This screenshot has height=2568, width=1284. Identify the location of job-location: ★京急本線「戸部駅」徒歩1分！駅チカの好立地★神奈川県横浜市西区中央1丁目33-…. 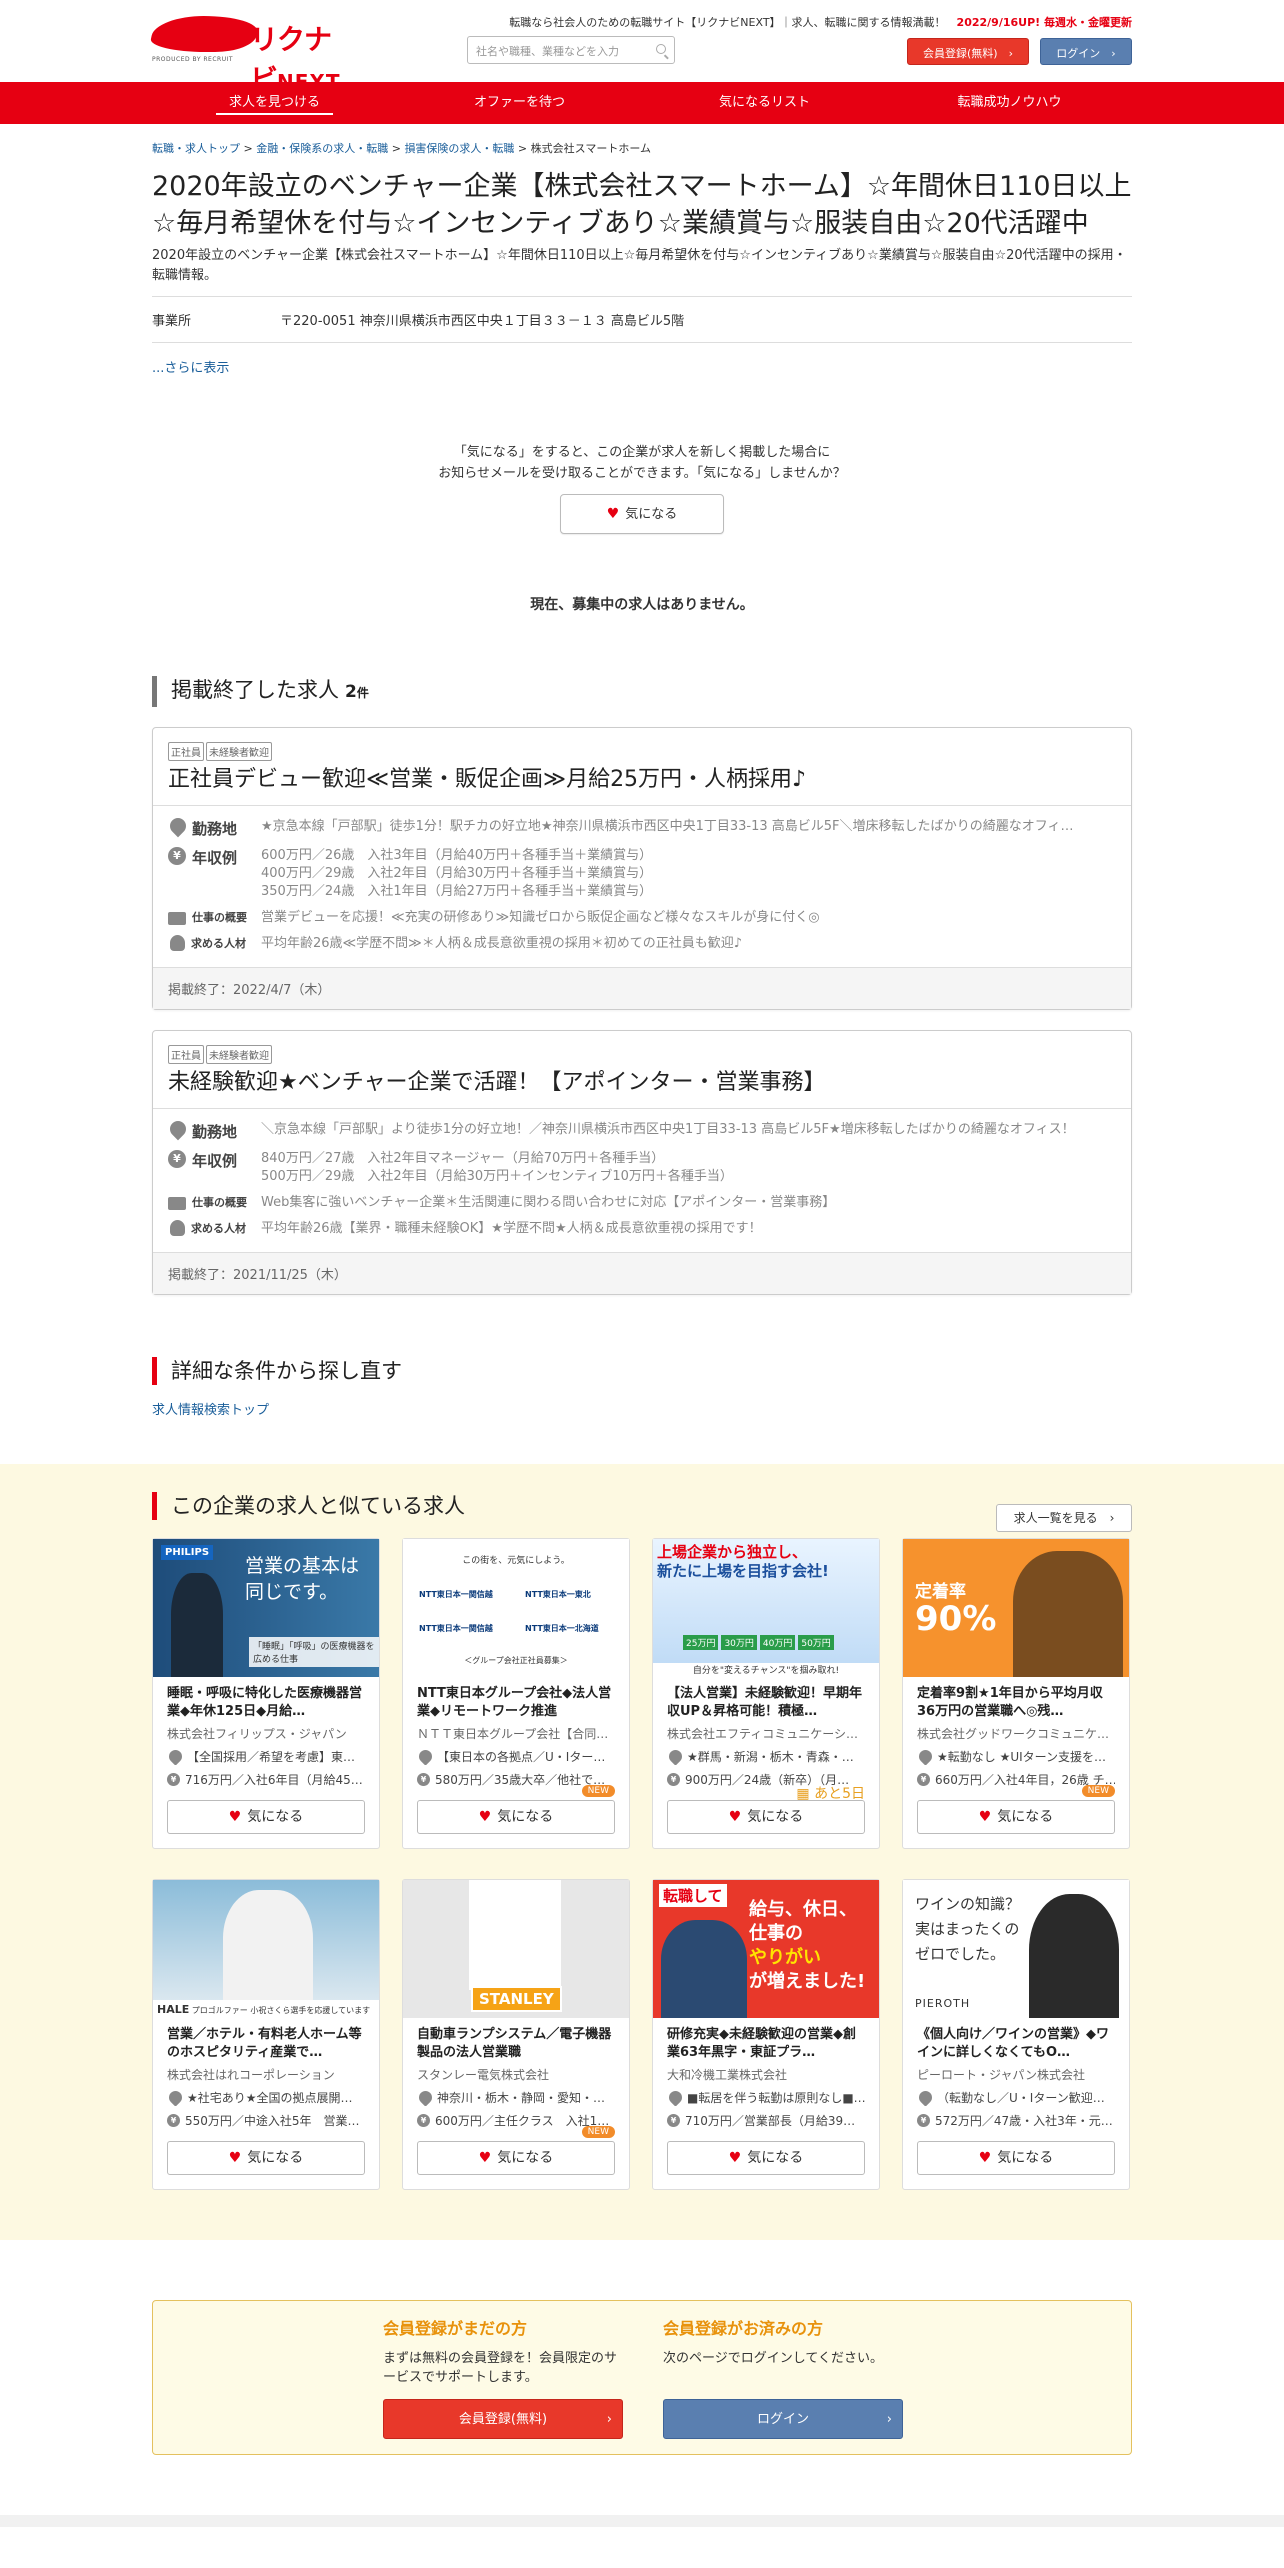
(667, 826).